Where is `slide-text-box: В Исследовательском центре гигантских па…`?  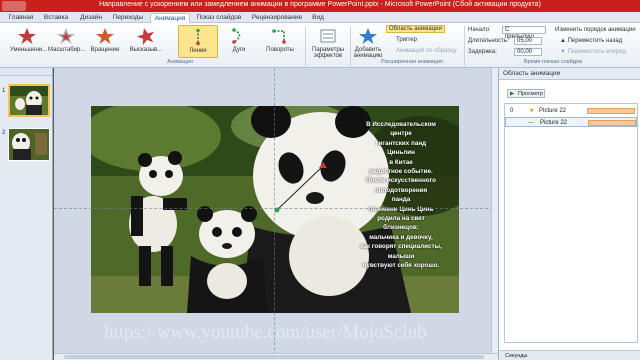
slide-text-box: В Исследовательском центре гигантских па… is located at coordinates (401, 195).